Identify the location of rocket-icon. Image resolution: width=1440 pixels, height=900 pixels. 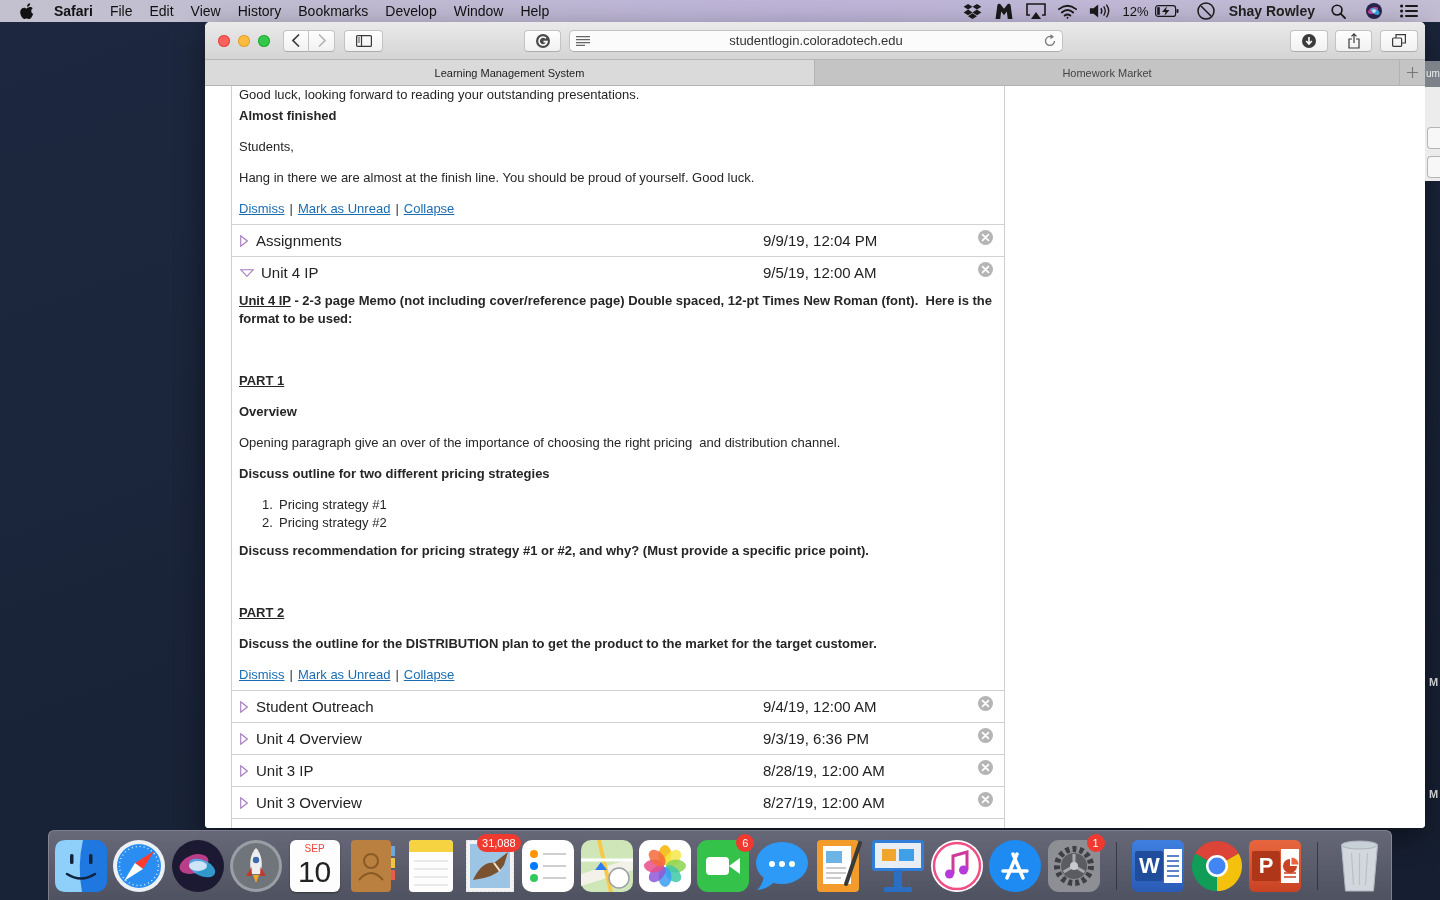
(256, 865).